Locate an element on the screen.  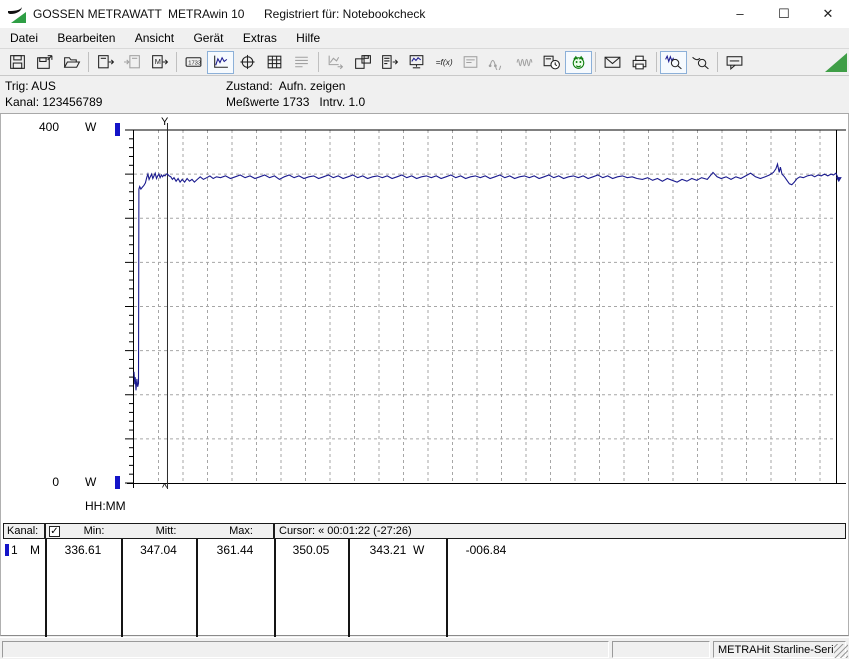
cursor-bottom-marker: ^ is located at coordinates (164, 488).